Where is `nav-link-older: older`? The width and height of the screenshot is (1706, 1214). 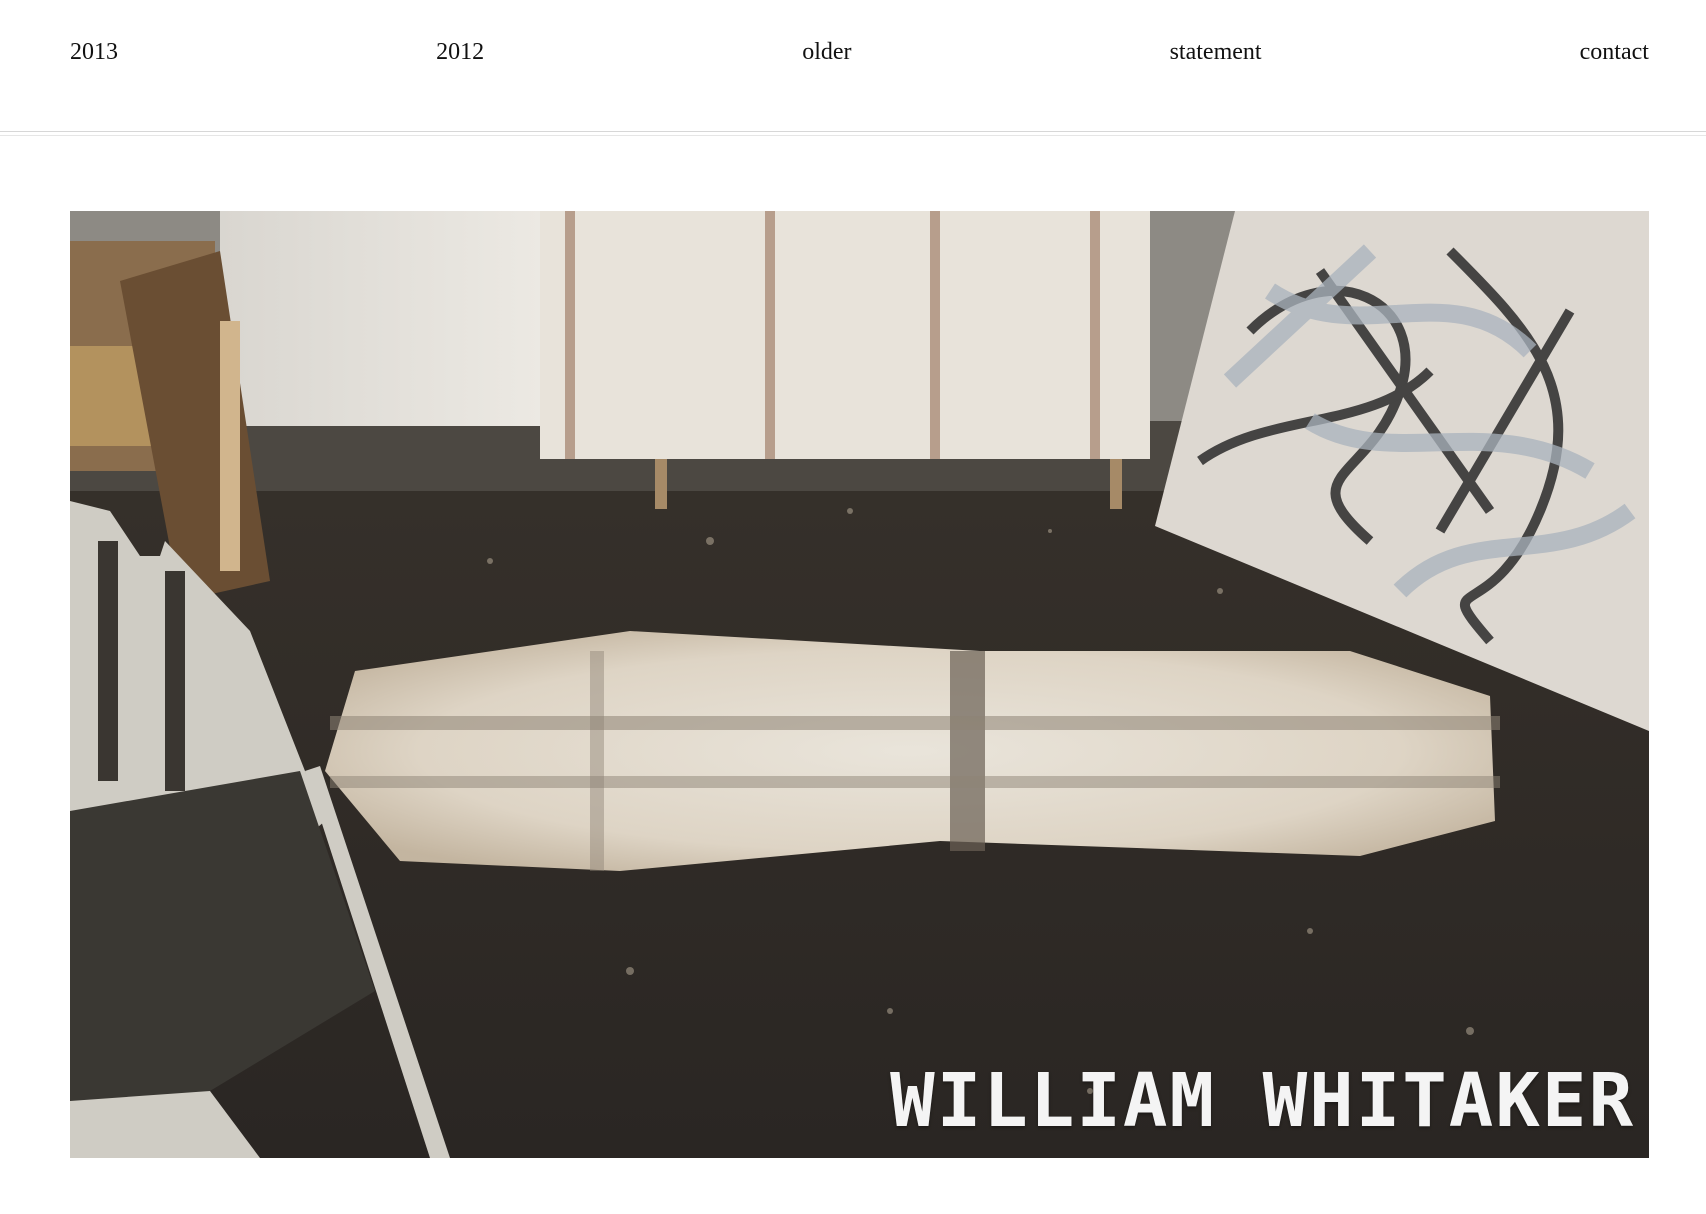 nav-link-older: older is located at coordinates (826, 52).